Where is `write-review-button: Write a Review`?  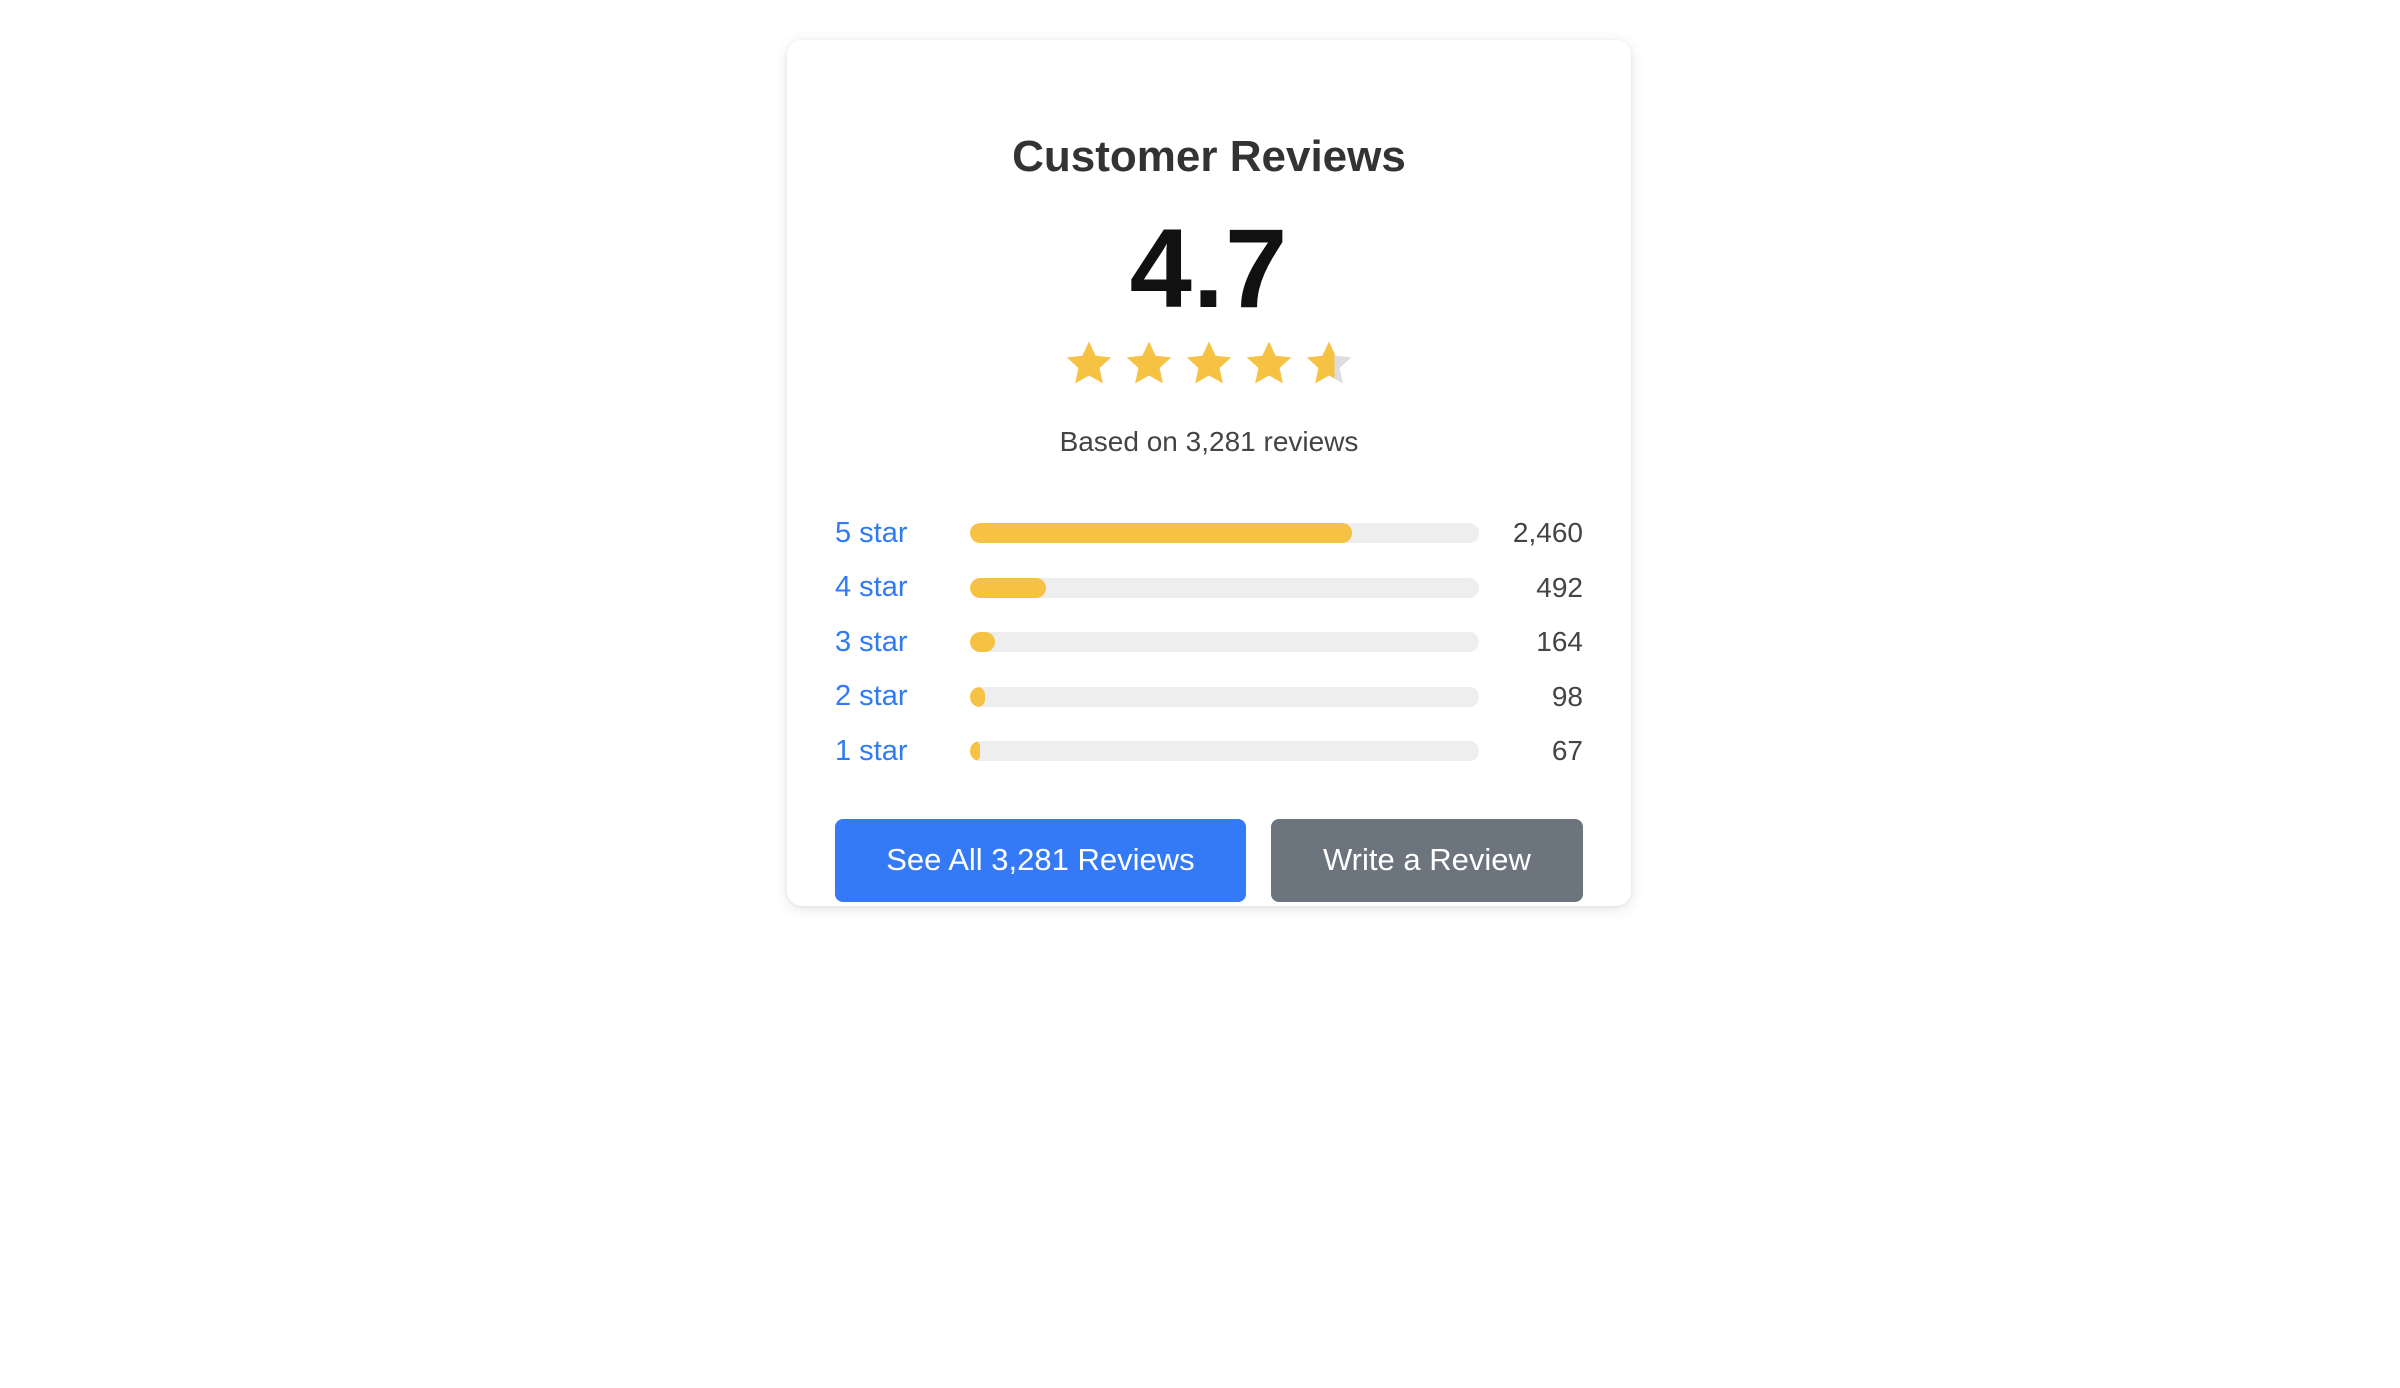
write-review-button: Write a Review is located at coordinates (1426, 860).